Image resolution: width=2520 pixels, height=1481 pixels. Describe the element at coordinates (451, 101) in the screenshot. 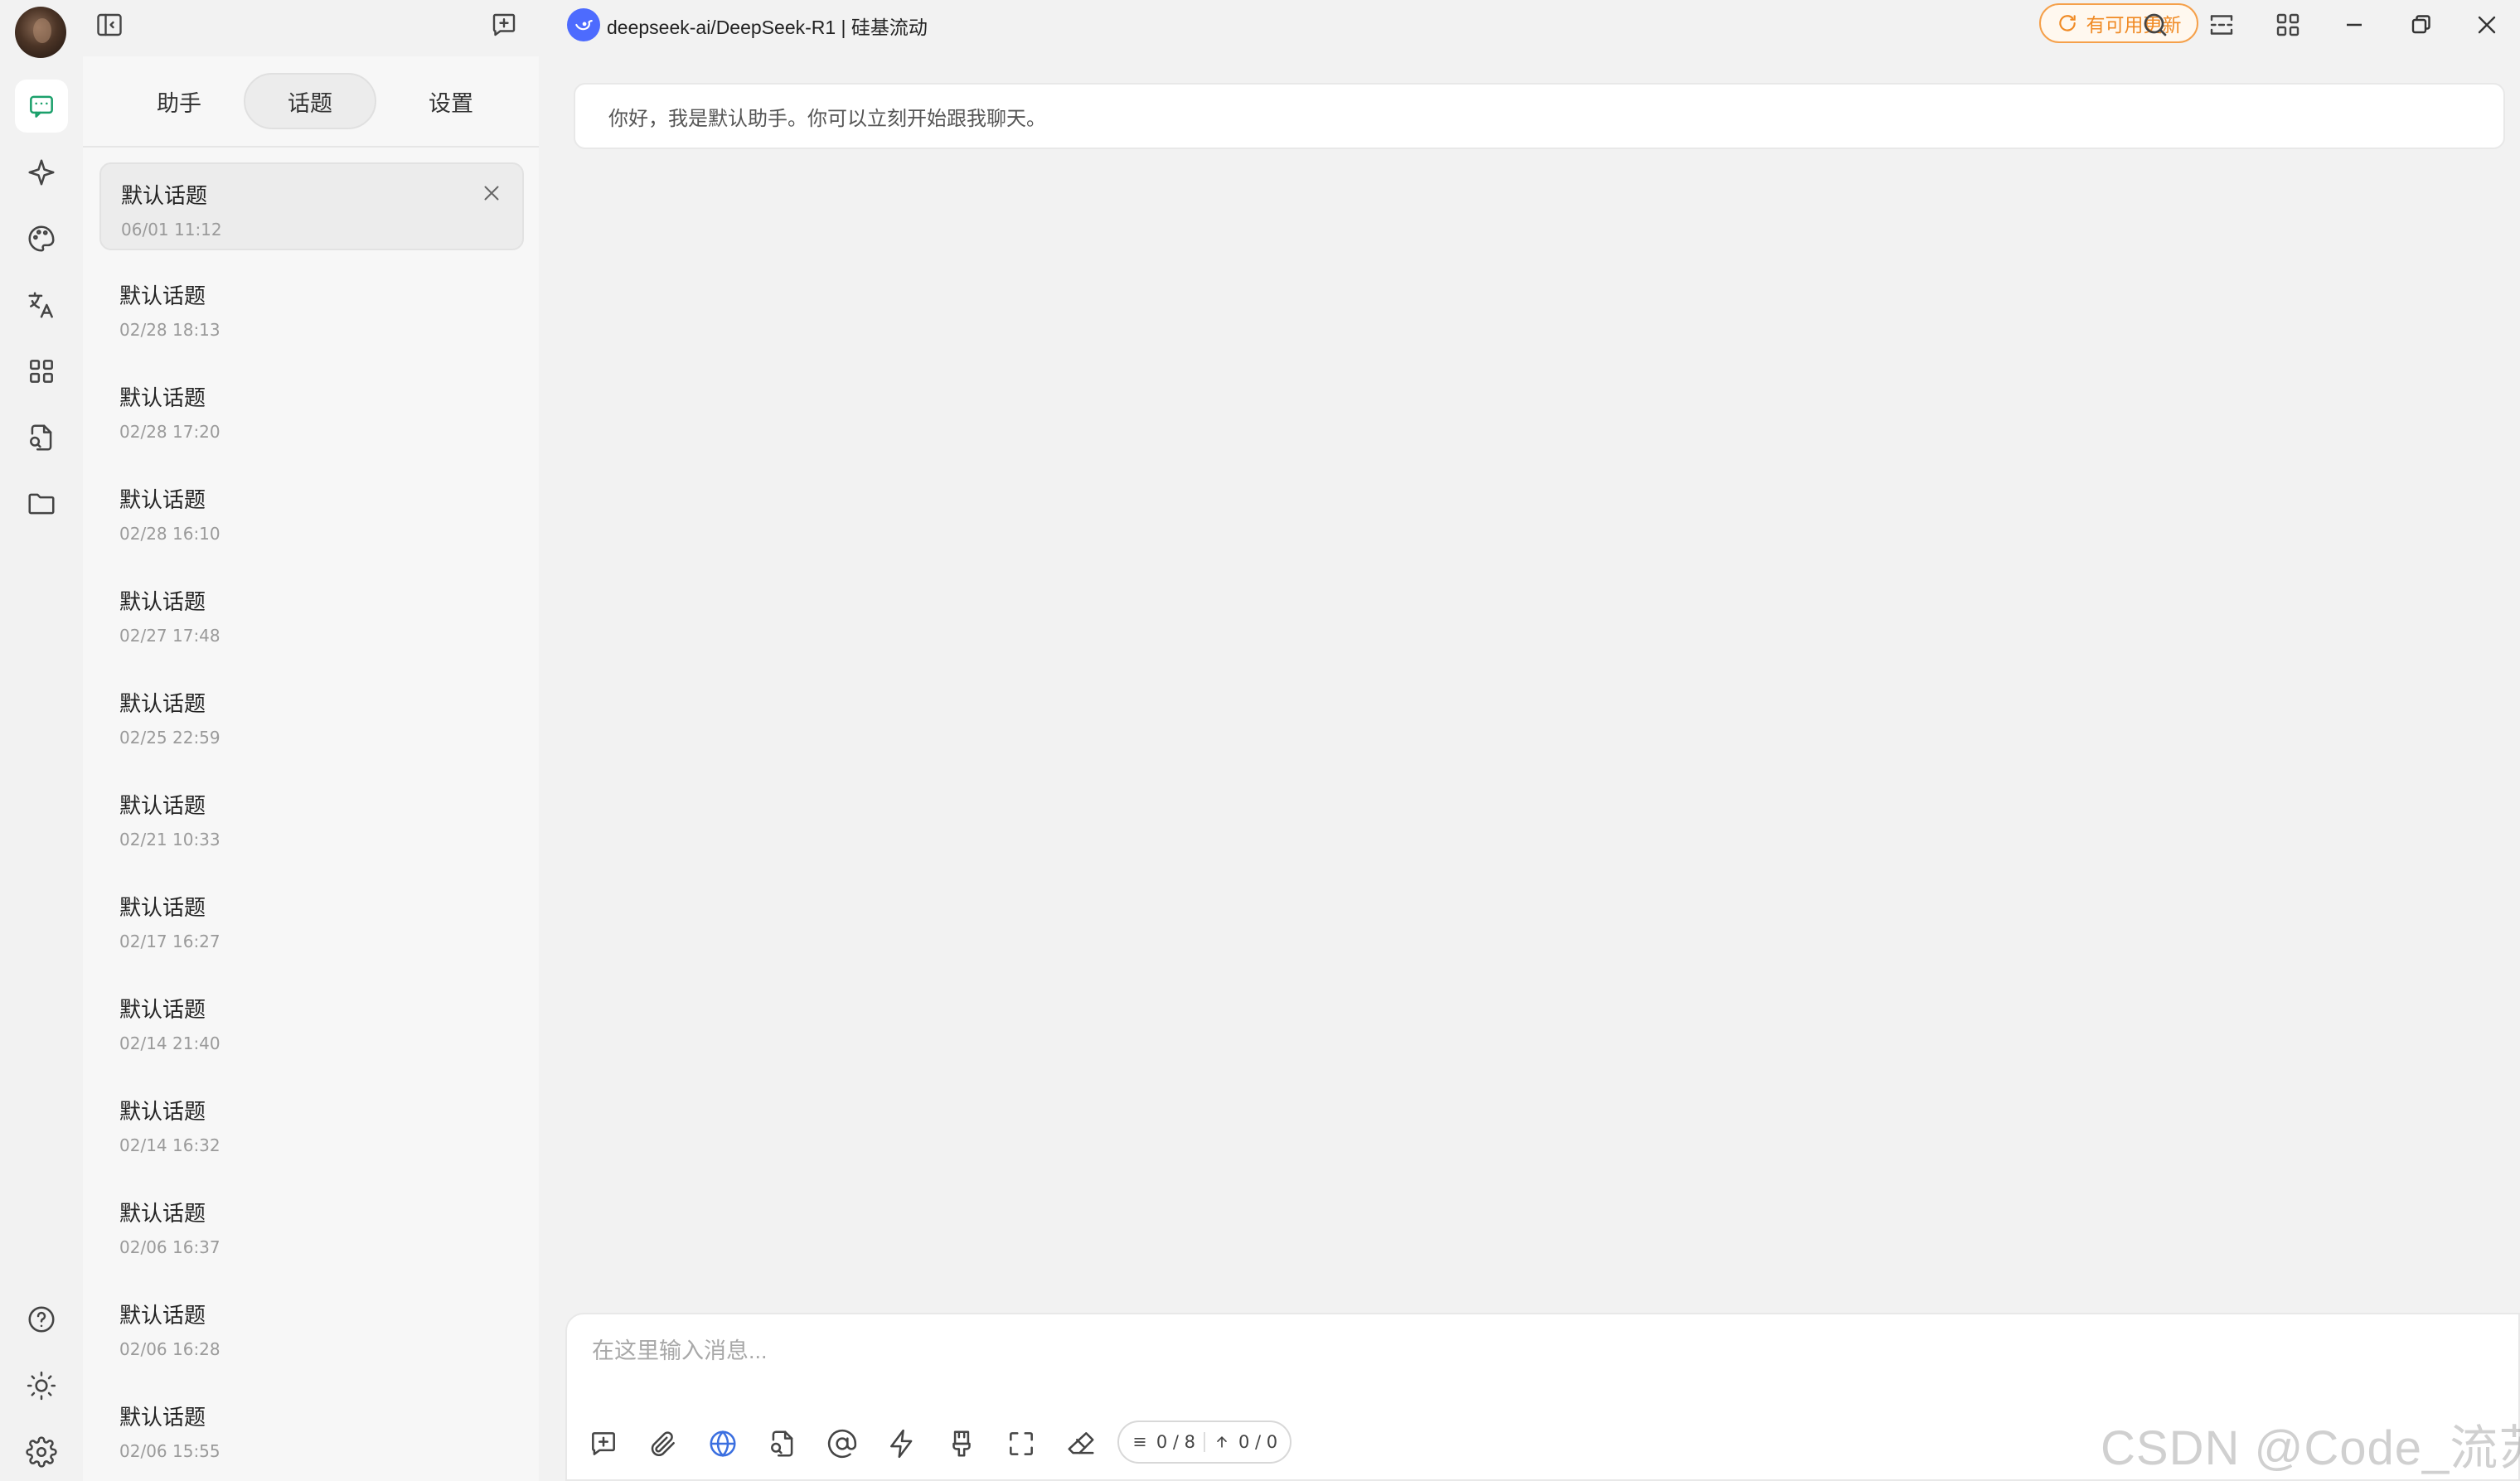

I see `tab-settings: 设置` at that location.